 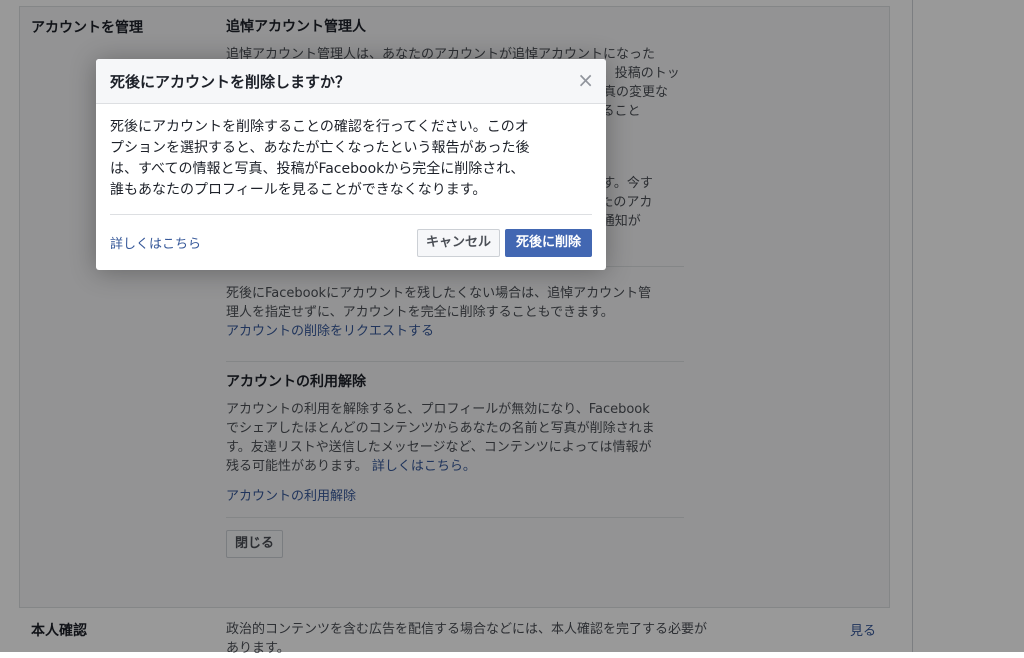 What do you see at coordinates (548, 243) in the screenshot?
I see `confirm-delete-button: 死後に削除` at bounding box center [548, 243].